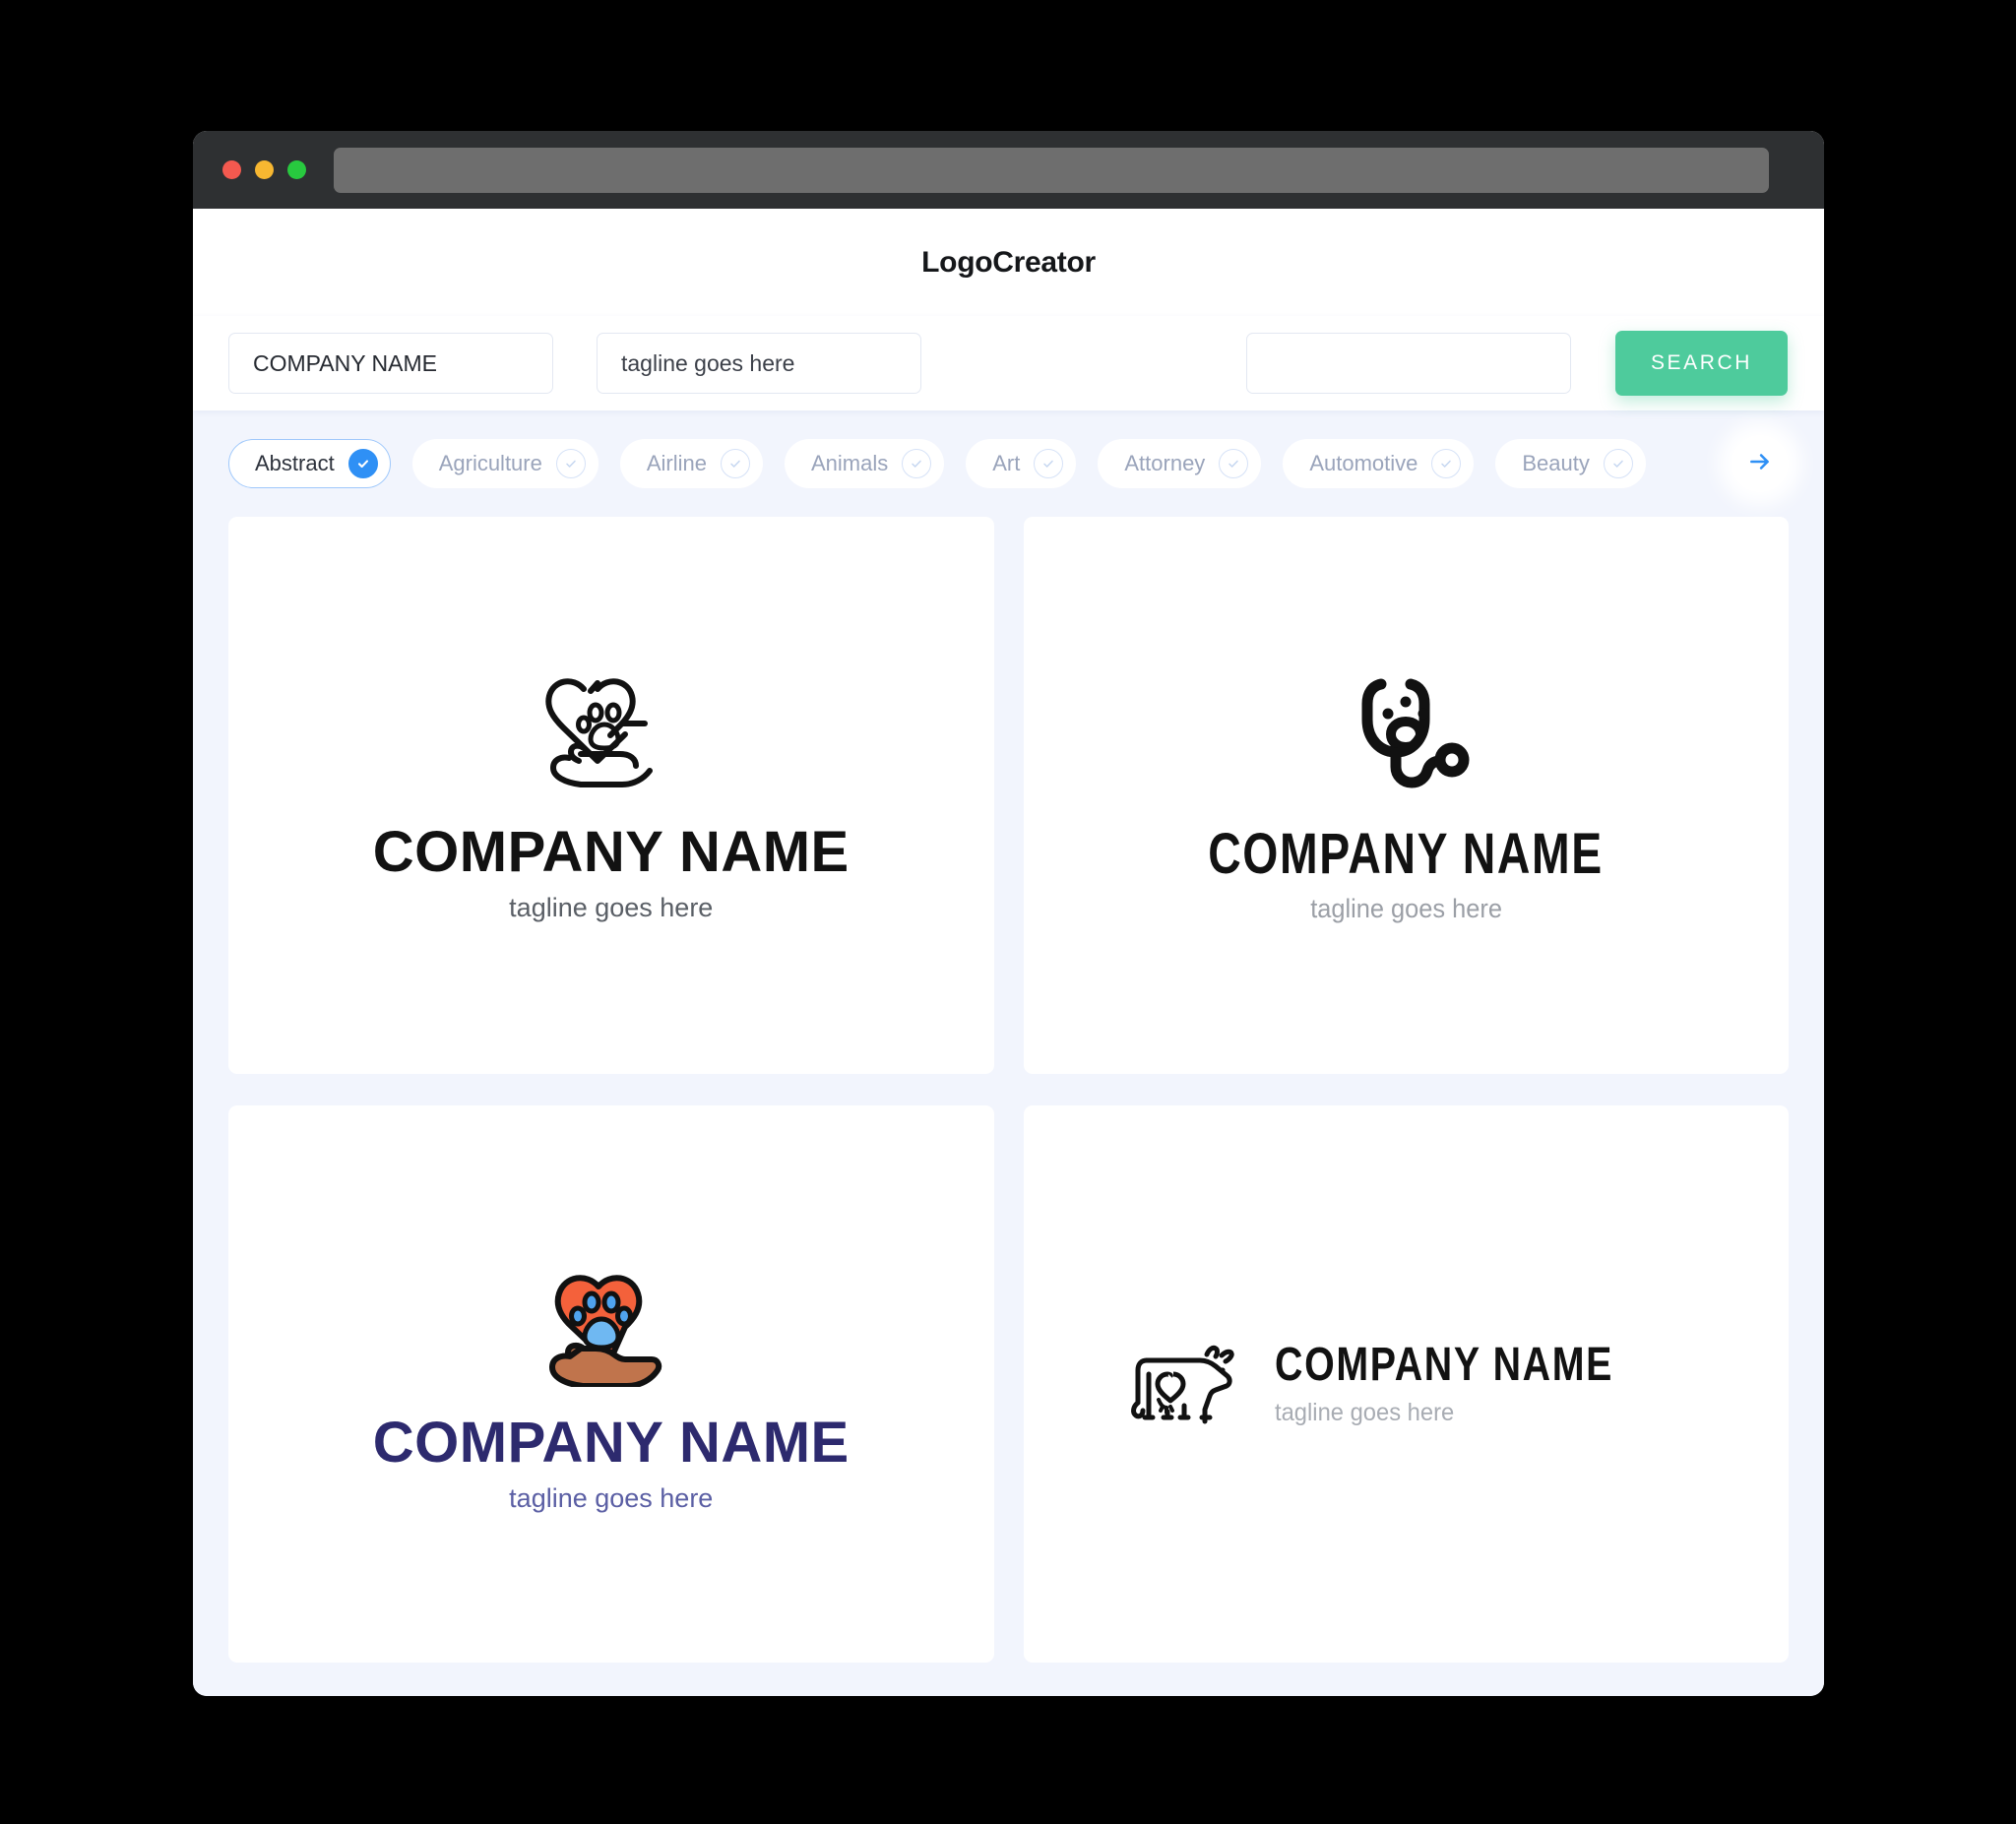 This screenshot has height=1824, width=2016. Describe the element at coordinates (759, 364) in the screenshot. I see `tagline-input` at that location.